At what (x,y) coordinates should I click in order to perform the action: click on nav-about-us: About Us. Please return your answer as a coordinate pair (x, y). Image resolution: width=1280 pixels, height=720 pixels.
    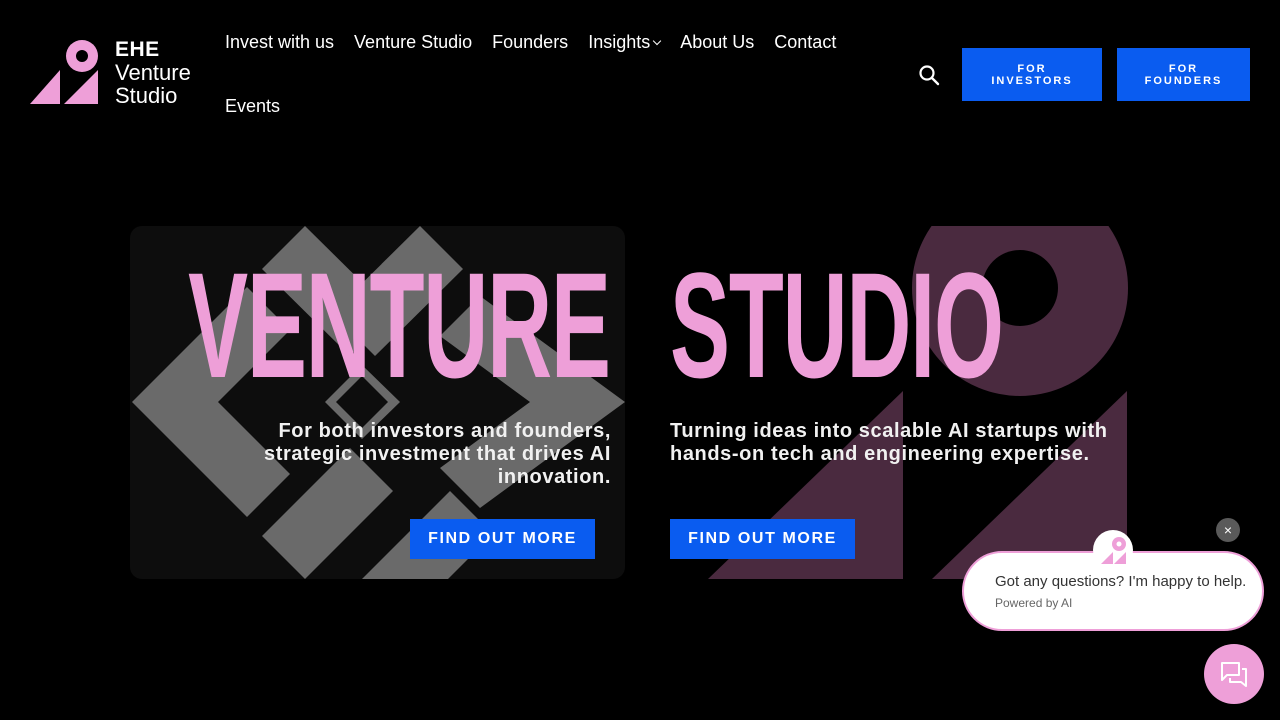
    Looking at the image, I should click on (717, 42).